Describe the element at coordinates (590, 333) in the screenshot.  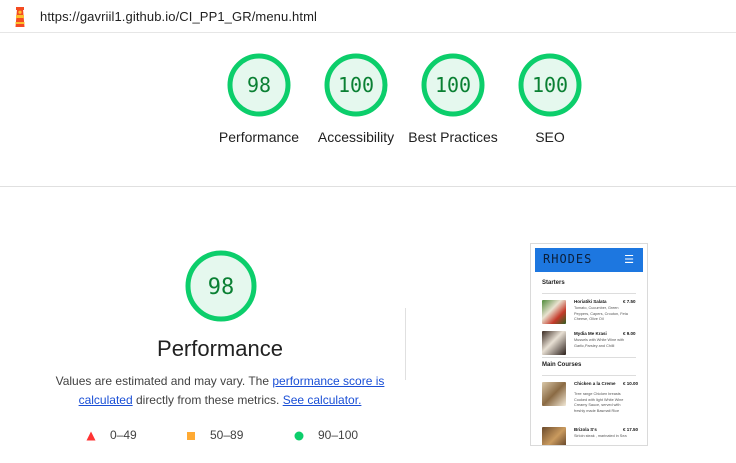
I see `item-name: Mydia Me Krasi` at that location.